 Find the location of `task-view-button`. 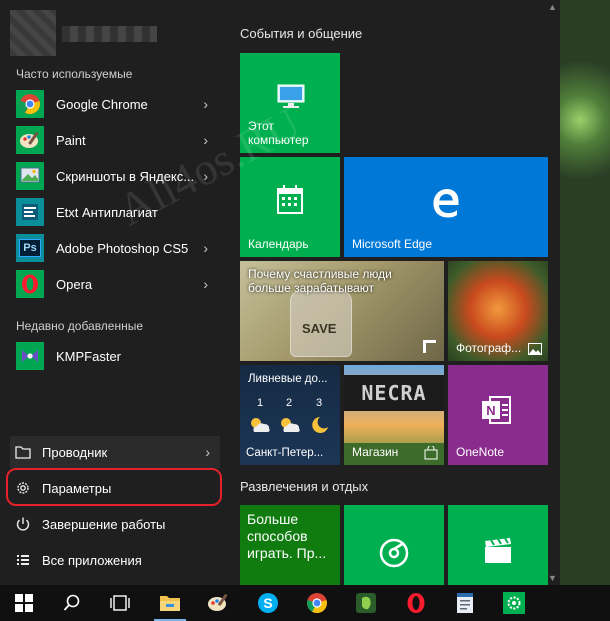

task-view-button is located at coordinates (120, 603).